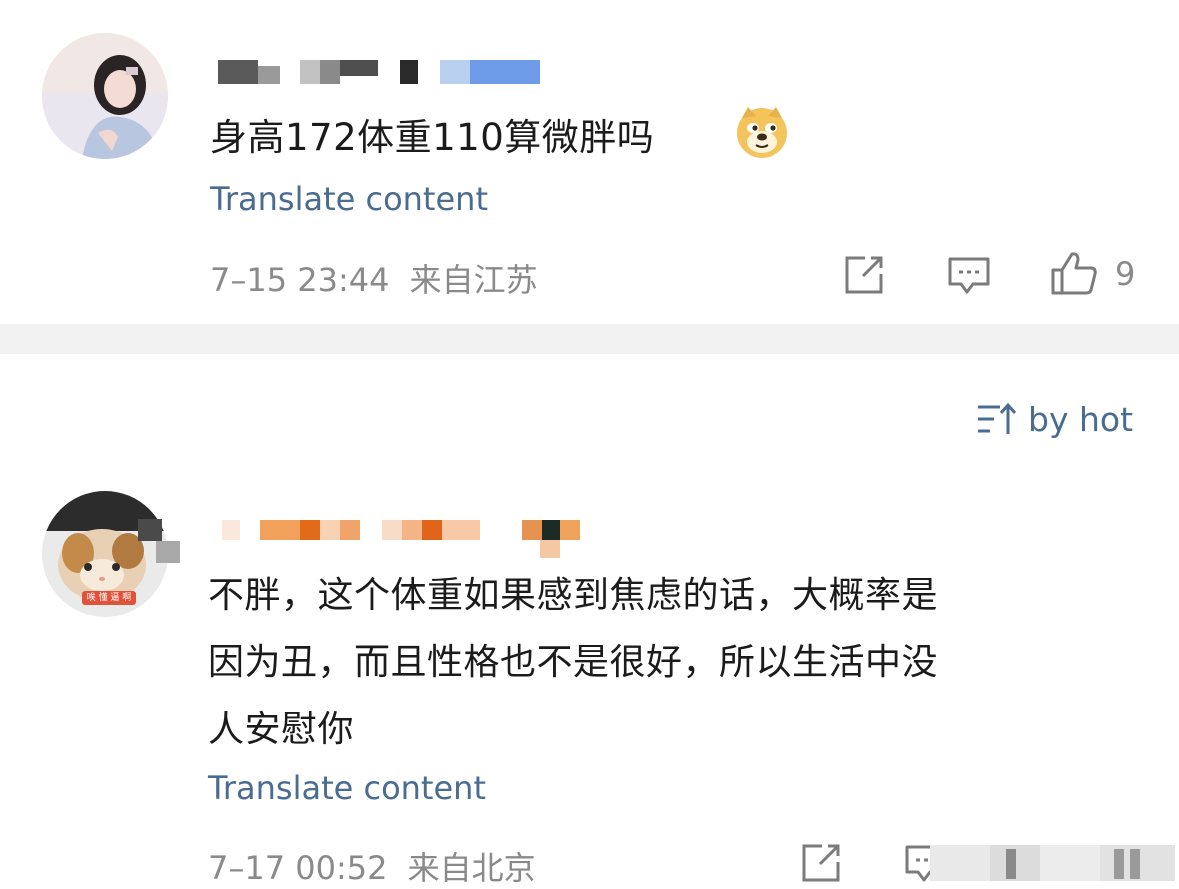 The height and width of the screenshot is (889, 1179). I want to click on sort-label: by hot, so click(1081, 419).